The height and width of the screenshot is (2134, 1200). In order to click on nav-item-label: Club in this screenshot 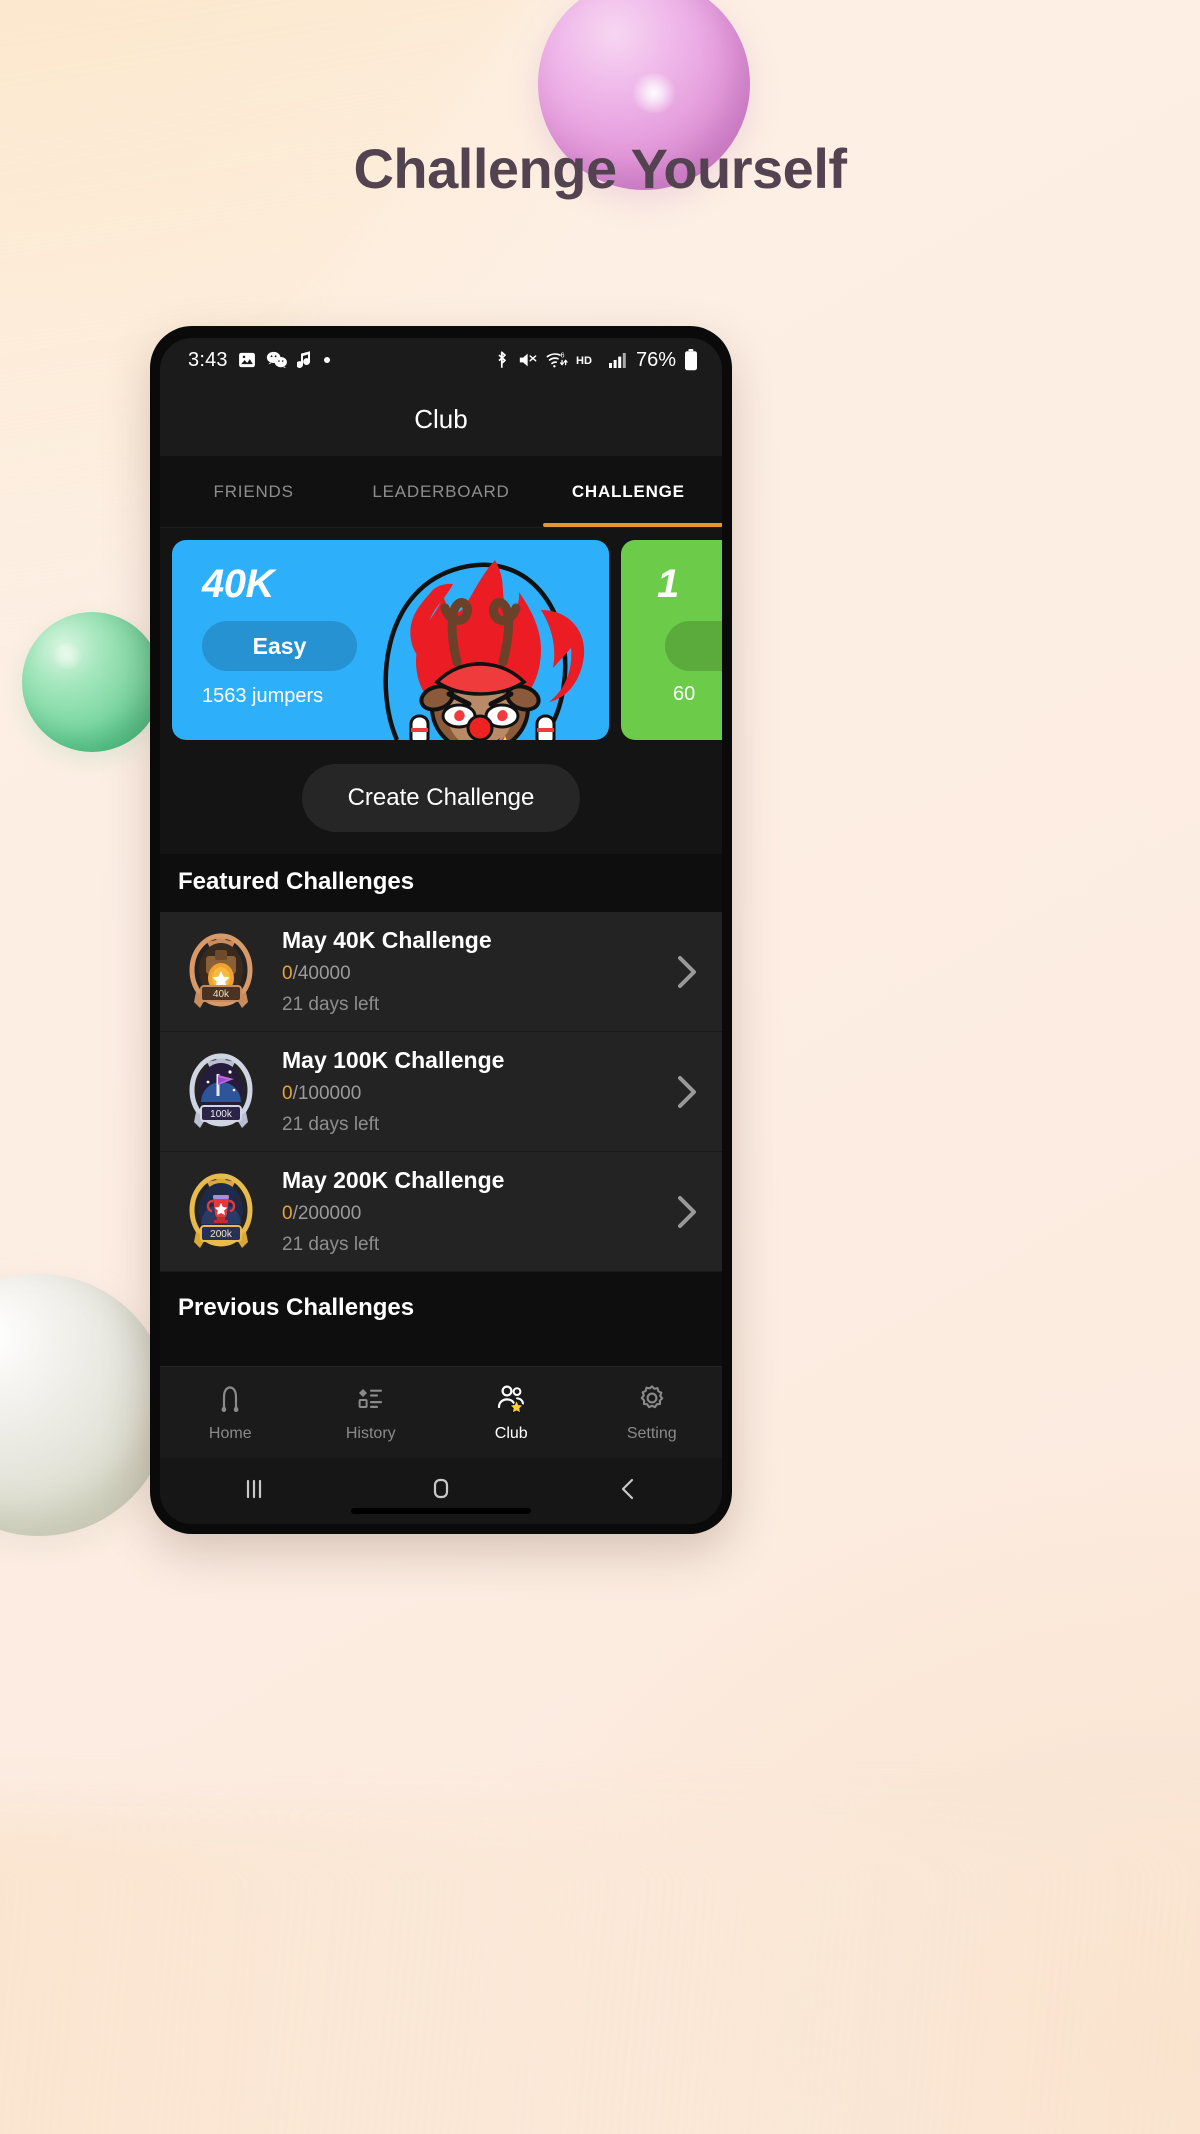, I will do `click(511, 1433)`.